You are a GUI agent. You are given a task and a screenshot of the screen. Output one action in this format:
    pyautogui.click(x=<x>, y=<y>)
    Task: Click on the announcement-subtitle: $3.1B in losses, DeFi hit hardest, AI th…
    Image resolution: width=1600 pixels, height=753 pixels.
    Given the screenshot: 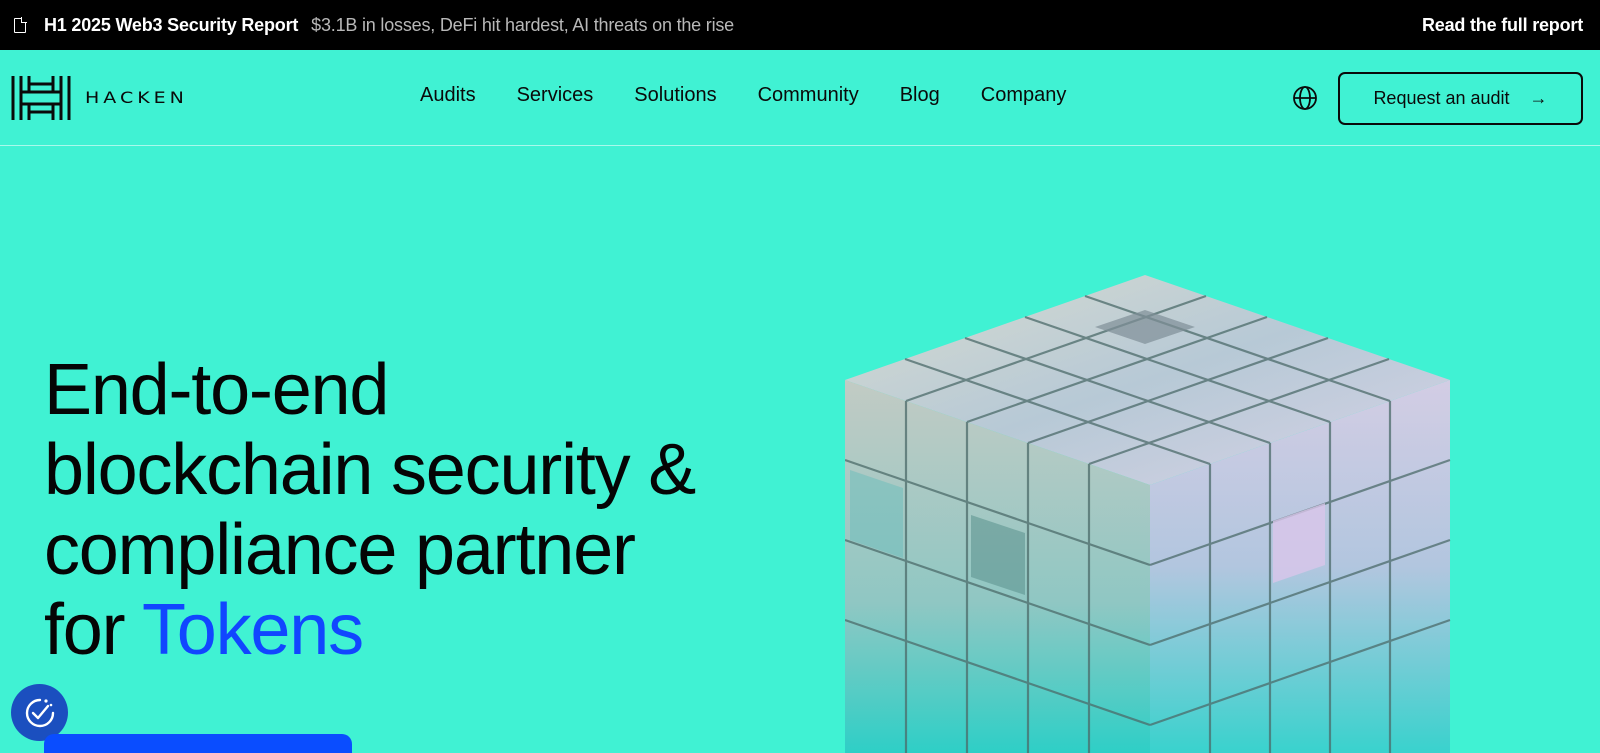 What is the action you would take?
    pyautogui.click(x=522, y=24)
    